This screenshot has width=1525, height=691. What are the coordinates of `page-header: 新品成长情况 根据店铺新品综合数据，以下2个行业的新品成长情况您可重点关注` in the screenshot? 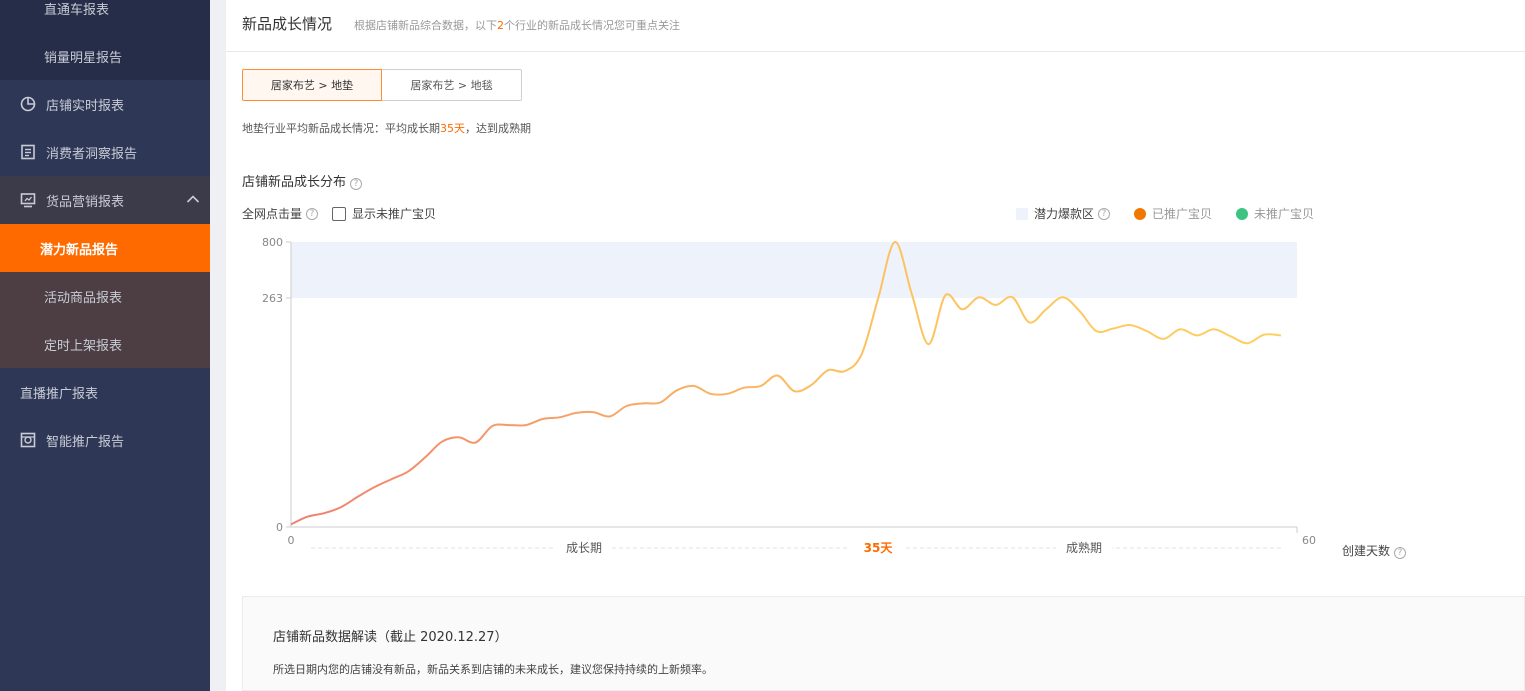 It's located at (875, 26).